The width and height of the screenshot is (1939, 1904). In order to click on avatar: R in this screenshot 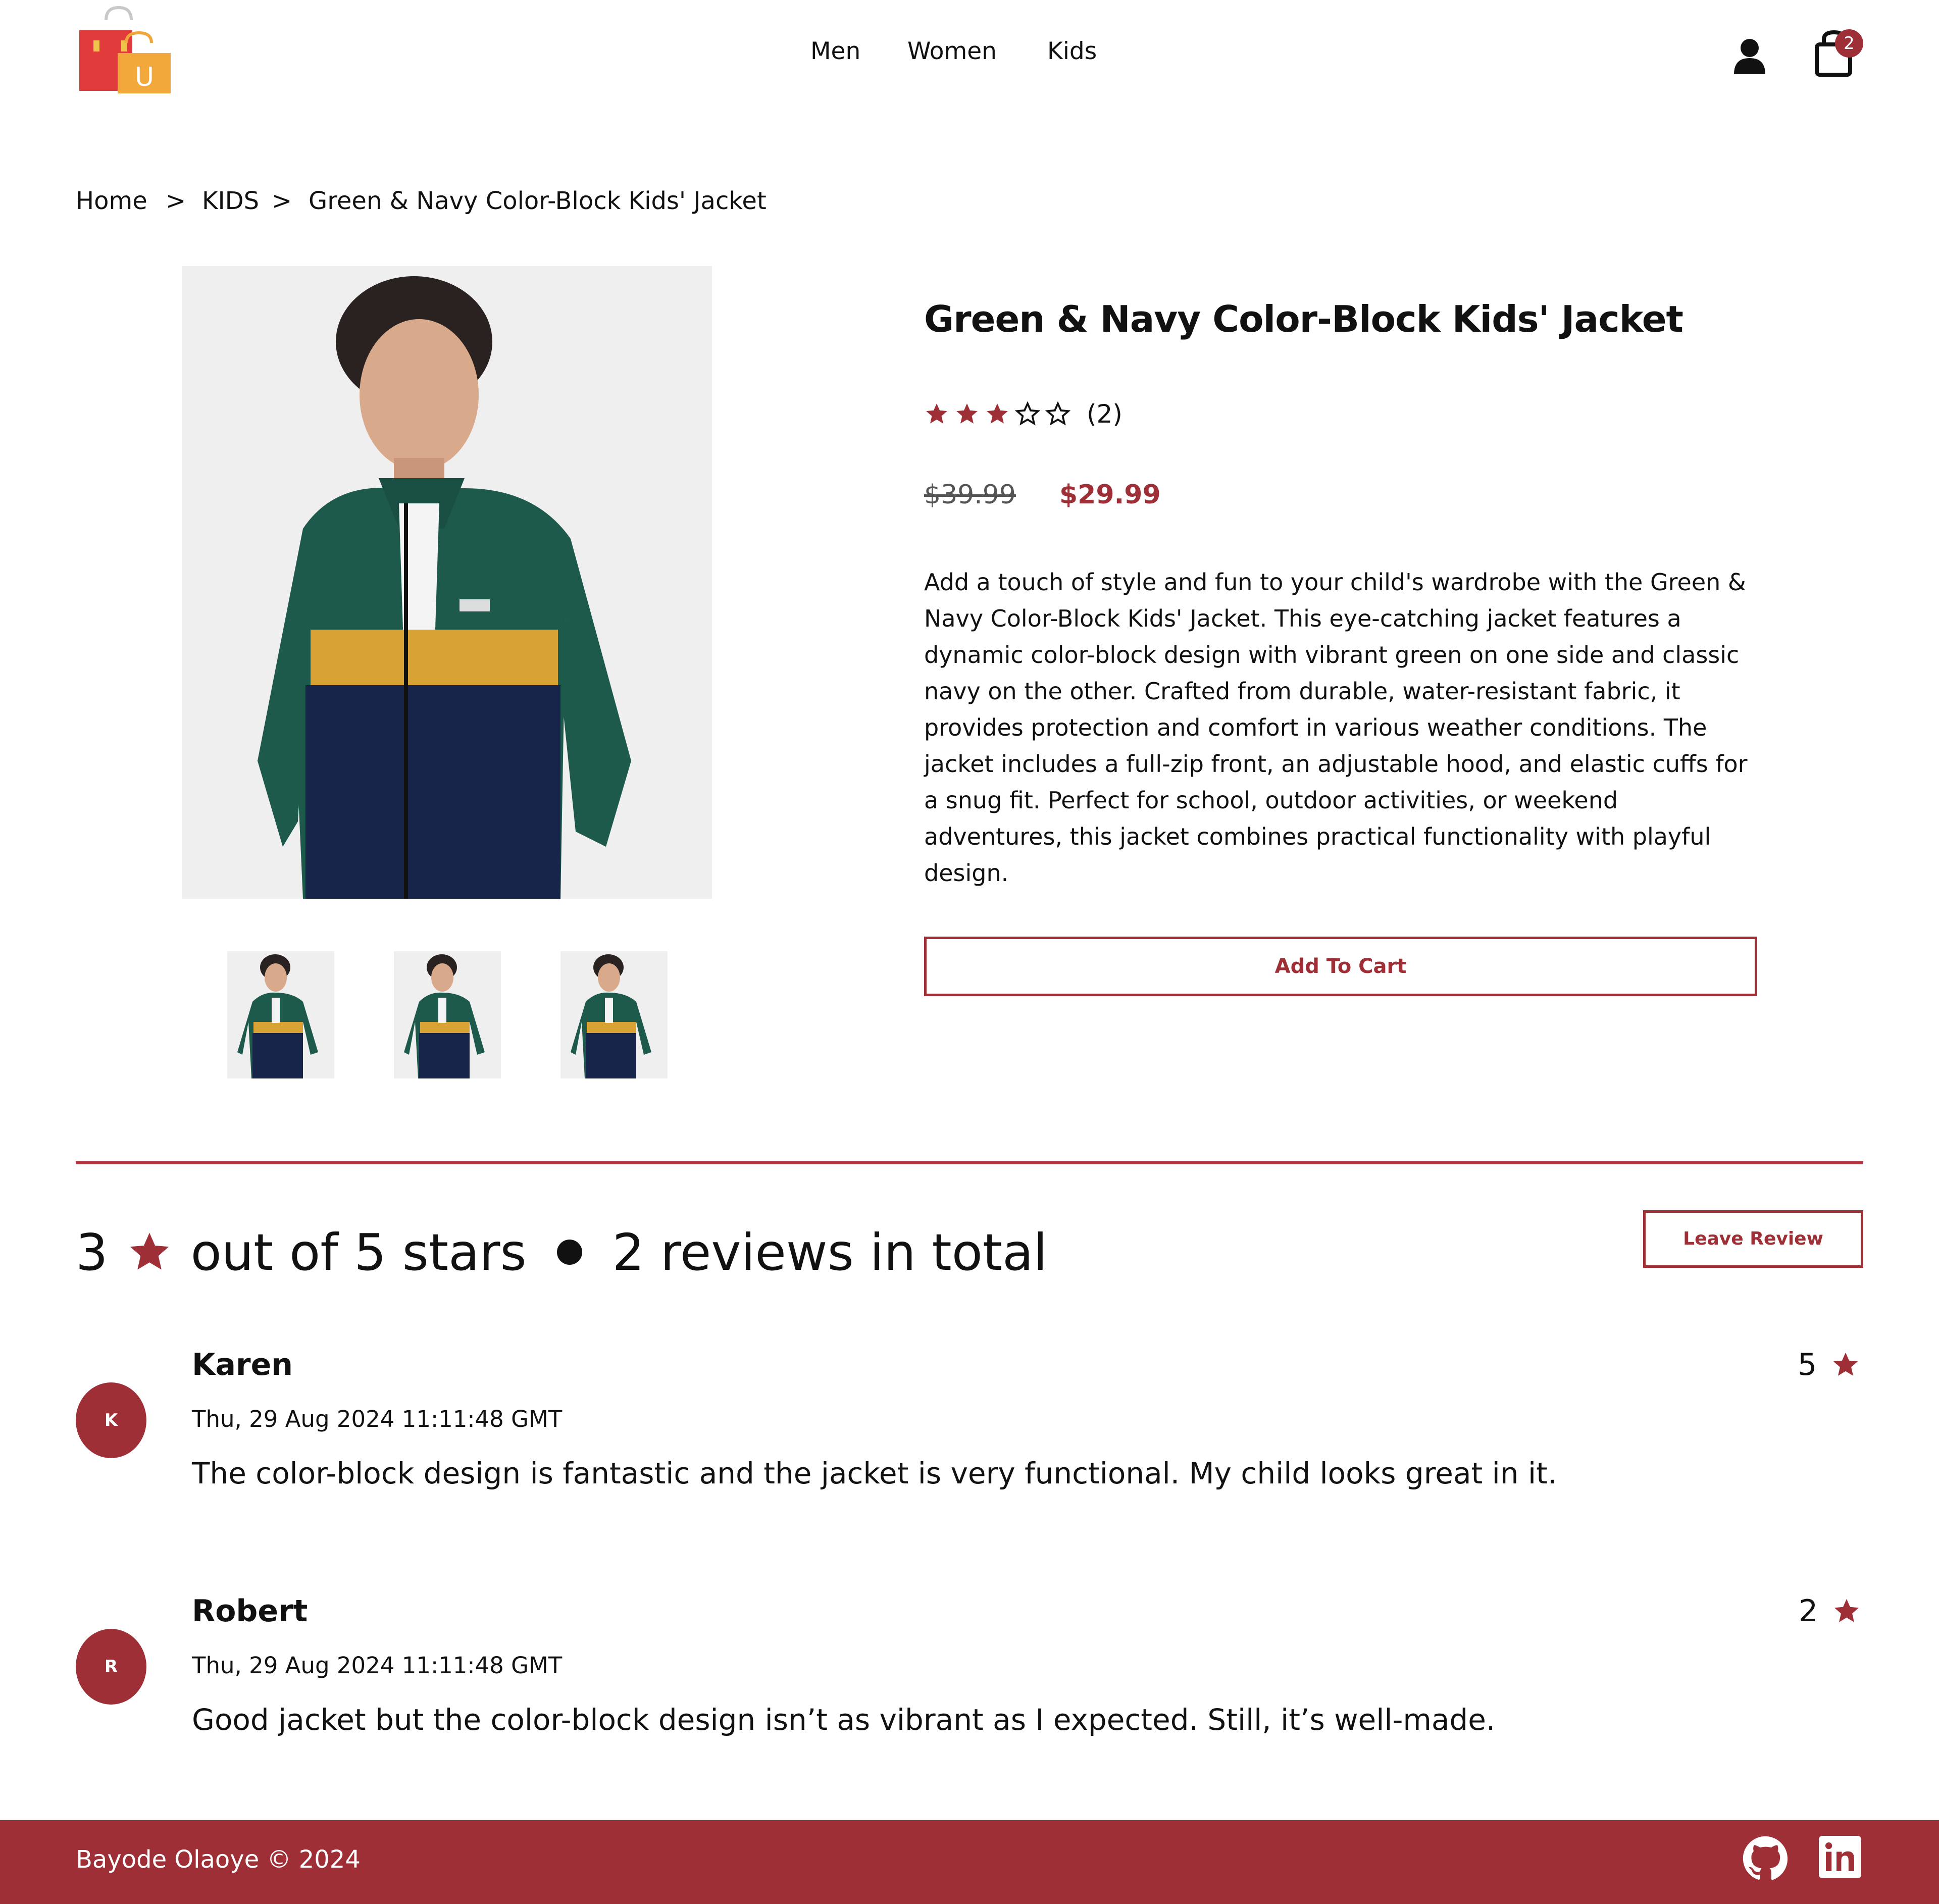, I will do `click(111, 1667)`.